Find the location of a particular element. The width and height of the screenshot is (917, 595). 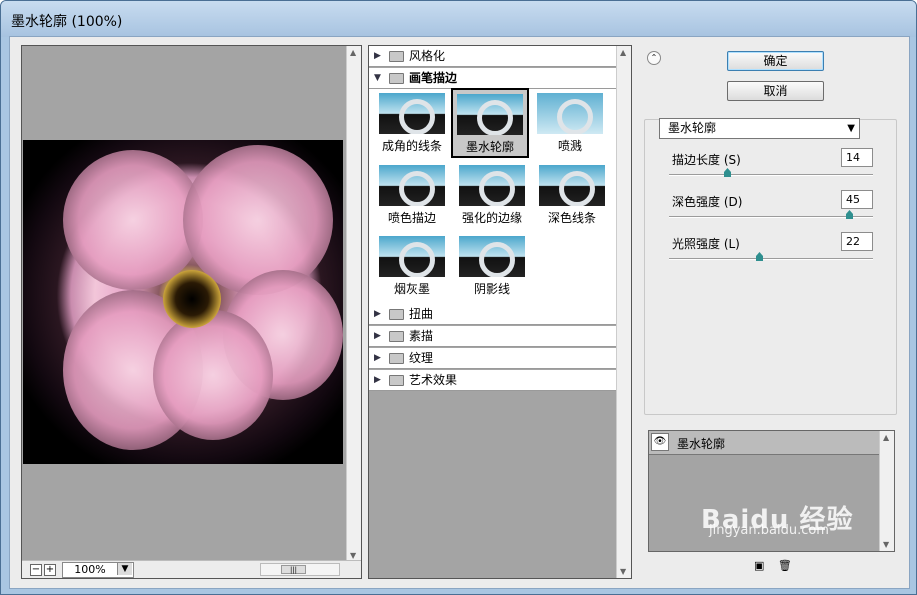

filter-thumb-spatter: 喷溅 is located at coordinates (570, 124).